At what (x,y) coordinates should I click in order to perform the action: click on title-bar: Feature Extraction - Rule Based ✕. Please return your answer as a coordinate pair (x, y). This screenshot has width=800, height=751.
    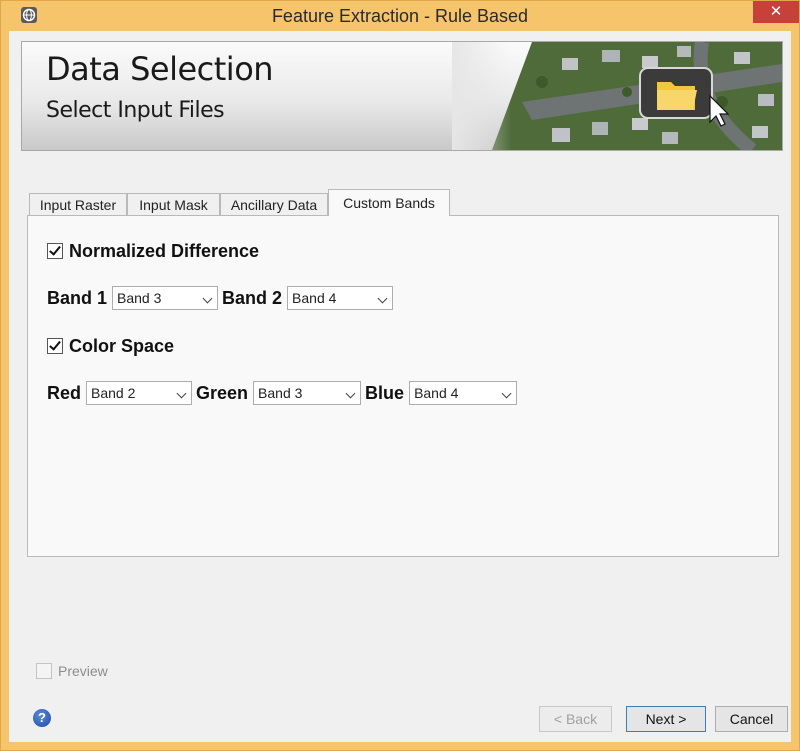
    Looking at the image, I should click on (400, 16).